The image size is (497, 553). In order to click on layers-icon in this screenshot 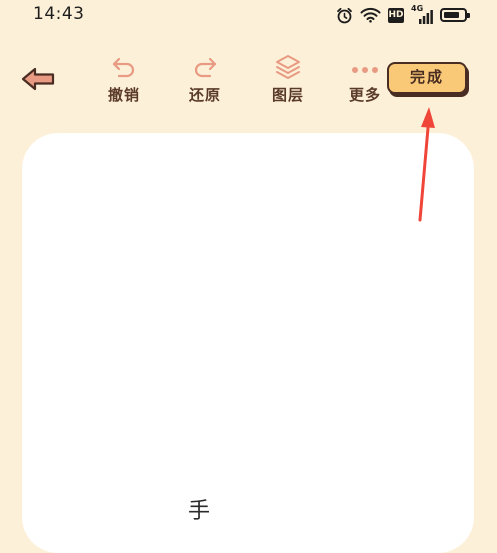, I will do `click(288, 67)`.